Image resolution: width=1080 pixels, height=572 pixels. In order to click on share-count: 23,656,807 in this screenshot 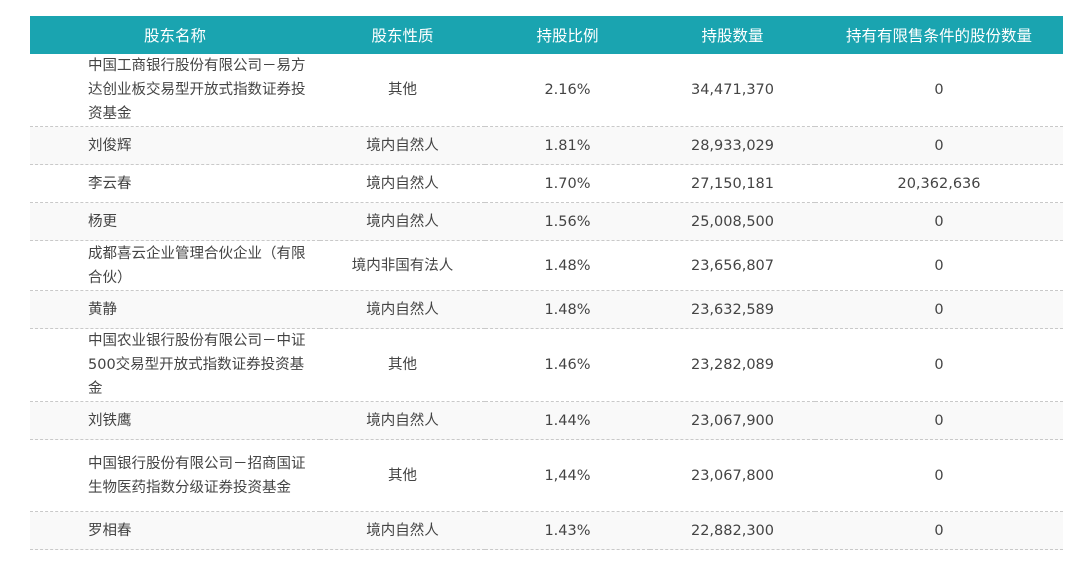, I will do `click(732, 265)`.